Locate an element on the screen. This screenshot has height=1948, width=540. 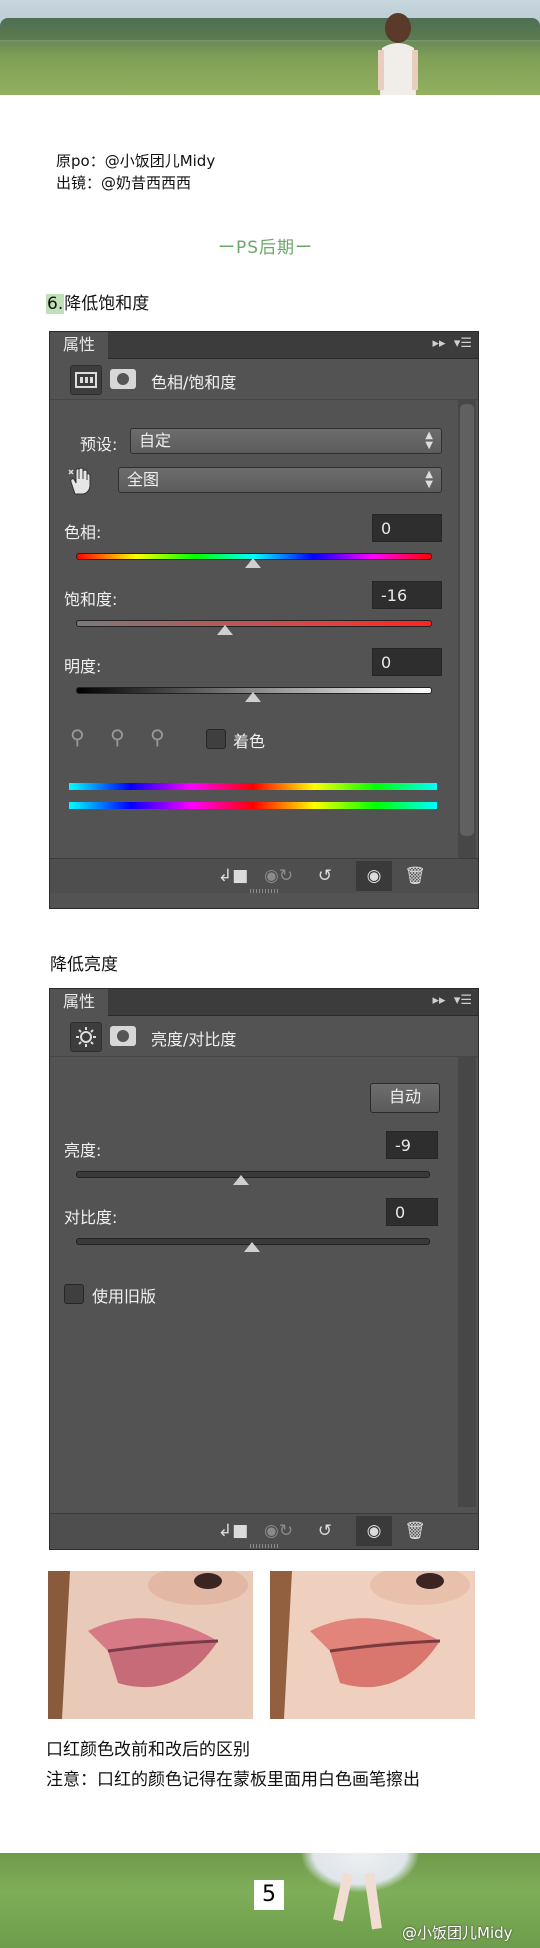
hue-value-field: 0 is located at coordinates (407, 528).